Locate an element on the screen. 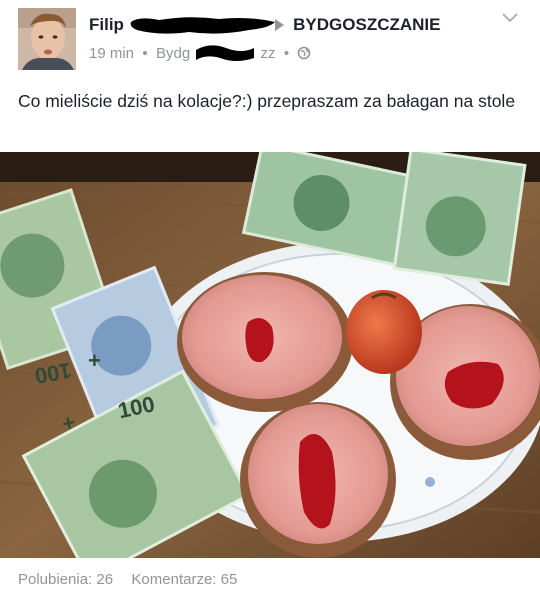 The width and height of the screenshot is (540, 596). post-title-row: Filip BYDGOSZCZANIE is located at coordinates (265, 26).